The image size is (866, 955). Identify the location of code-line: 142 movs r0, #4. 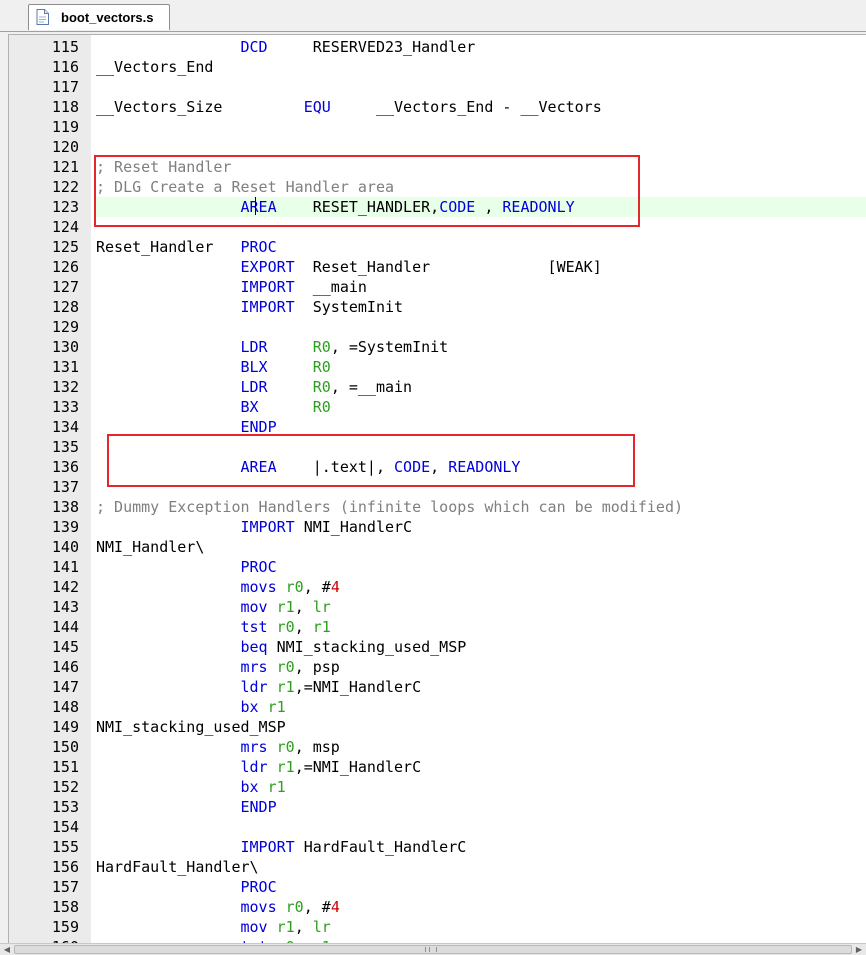
(437, 587).